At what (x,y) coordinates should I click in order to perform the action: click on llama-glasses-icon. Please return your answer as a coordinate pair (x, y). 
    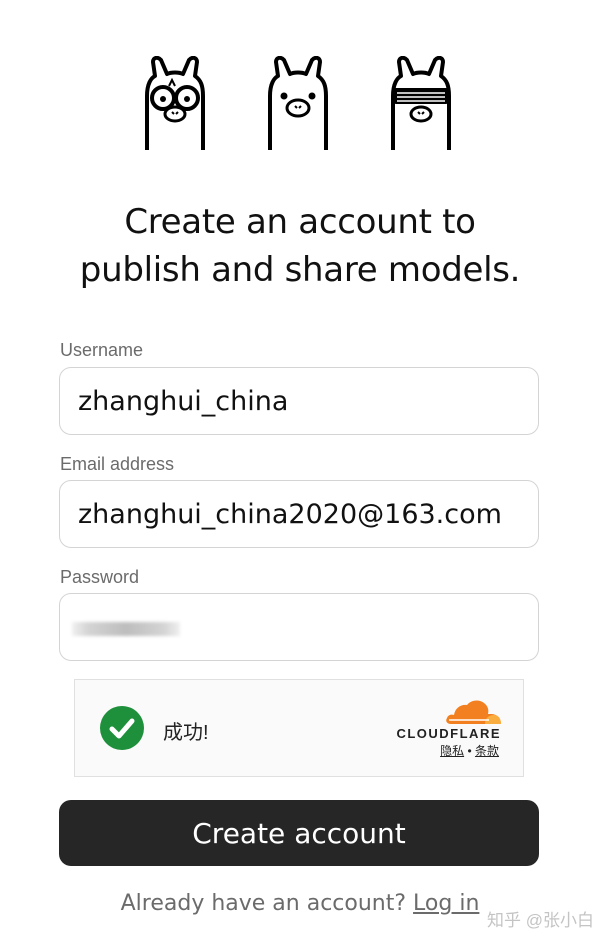
    Looking at the image, I should click on (175, 103).